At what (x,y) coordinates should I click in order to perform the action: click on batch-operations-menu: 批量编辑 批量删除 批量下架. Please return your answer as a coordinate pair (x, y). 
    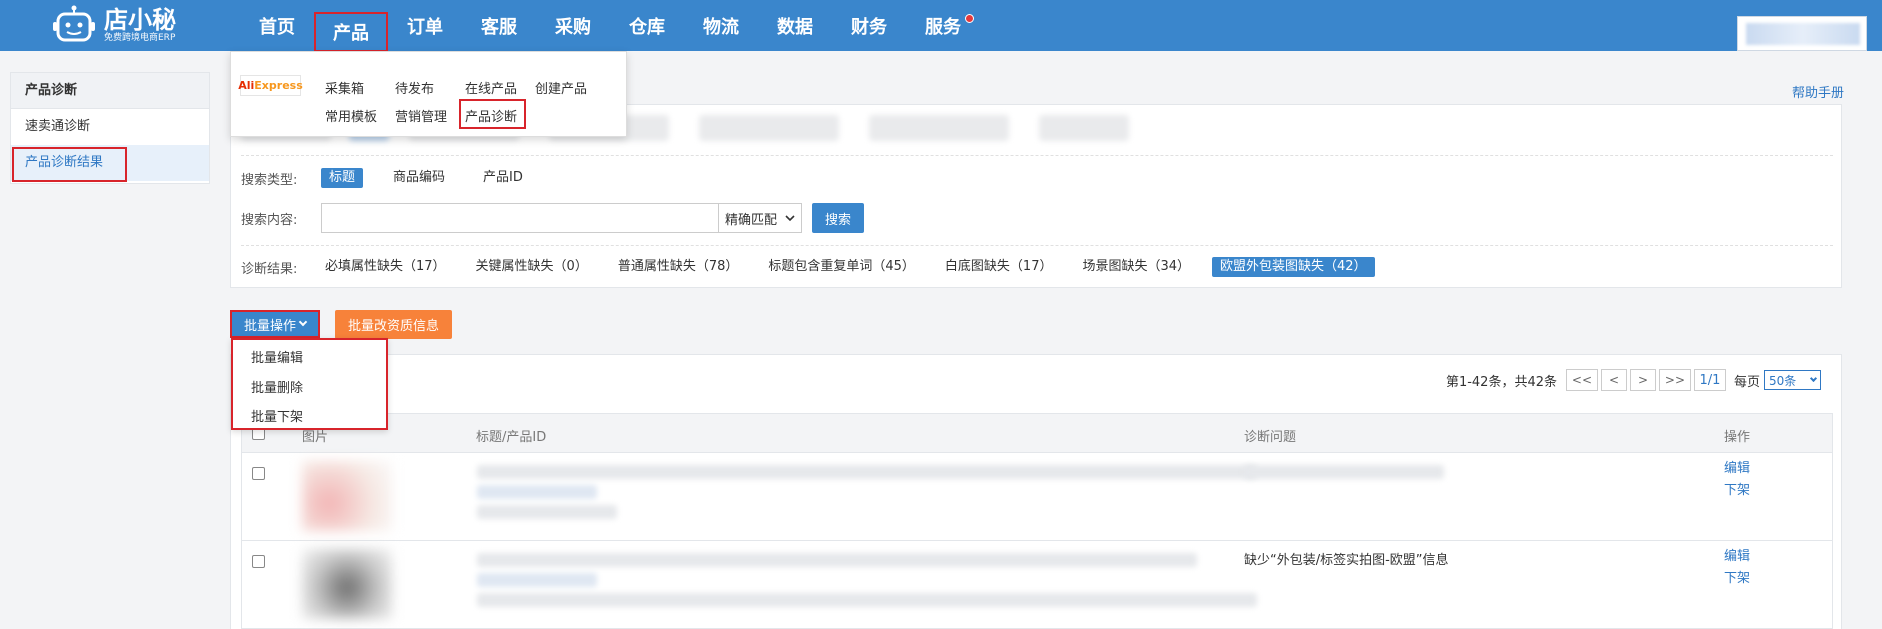
    Looking at the image, I should click on (309, 384).